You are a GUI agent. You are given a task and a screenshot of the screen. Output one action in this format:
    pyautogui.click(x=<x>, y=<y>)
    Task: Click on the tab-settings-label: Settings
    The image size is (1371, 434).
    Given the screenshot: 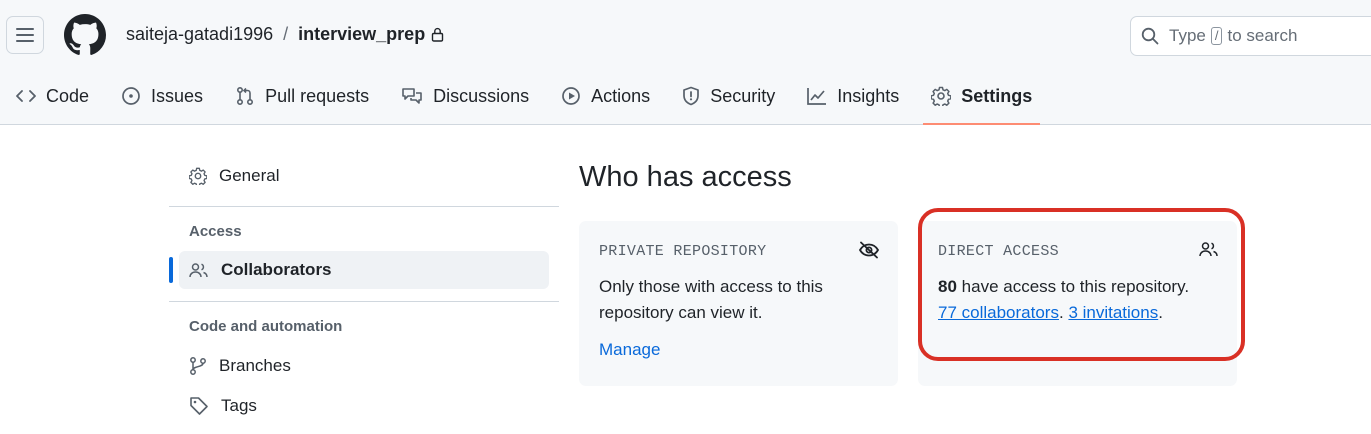 What is the action you would take?
    pyautogui.click(x=997, y=95)
    